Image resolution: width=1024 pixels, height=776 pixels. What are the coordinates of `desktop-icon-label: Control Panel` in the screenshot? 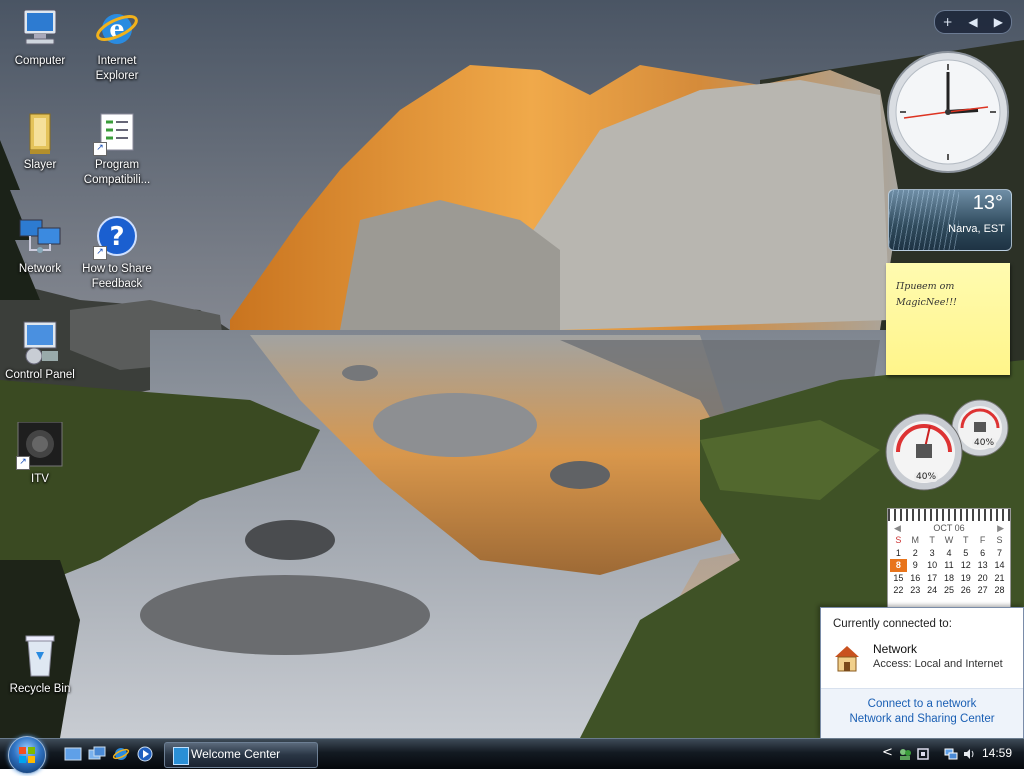 It's located at (40, 375).